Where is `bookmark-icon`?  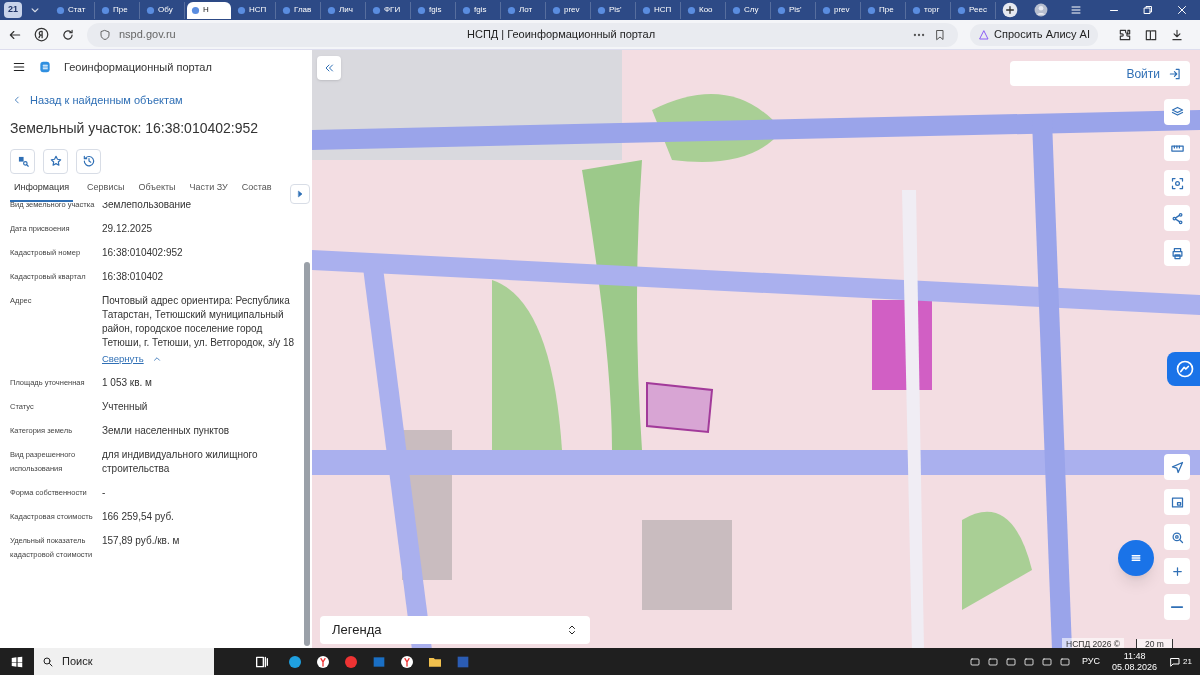
bookmark-icon is located at coordinates (940, 34).